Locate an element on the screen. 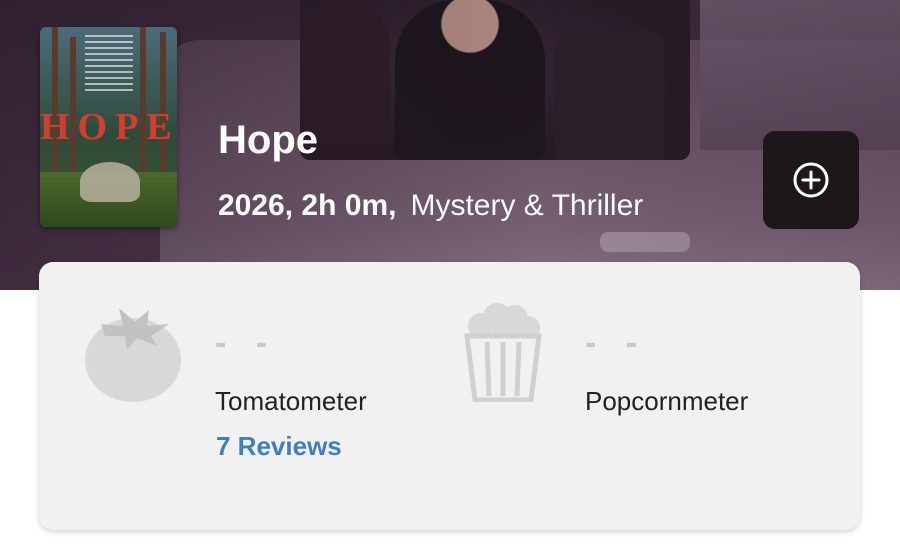 This screenshot has width=900, height=549. add-to-watchlist-button is located at coordinates (811, 180).